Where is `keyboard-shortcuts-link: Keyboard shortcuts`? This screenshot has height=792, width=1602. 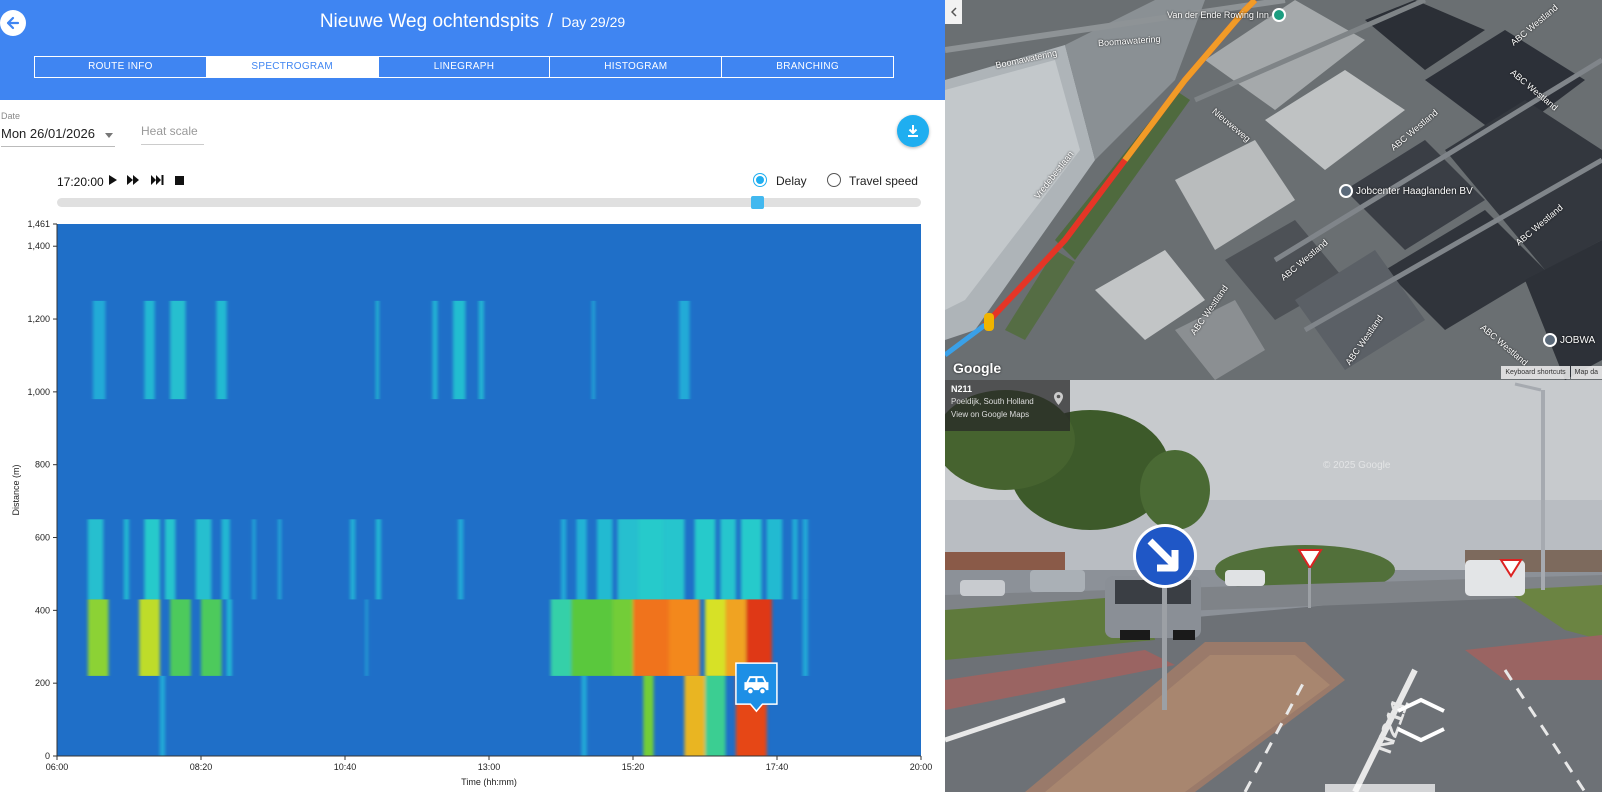
keyboard-shortcuts-link: Keyboard shortcuts is located at coordinates (1535, 372).